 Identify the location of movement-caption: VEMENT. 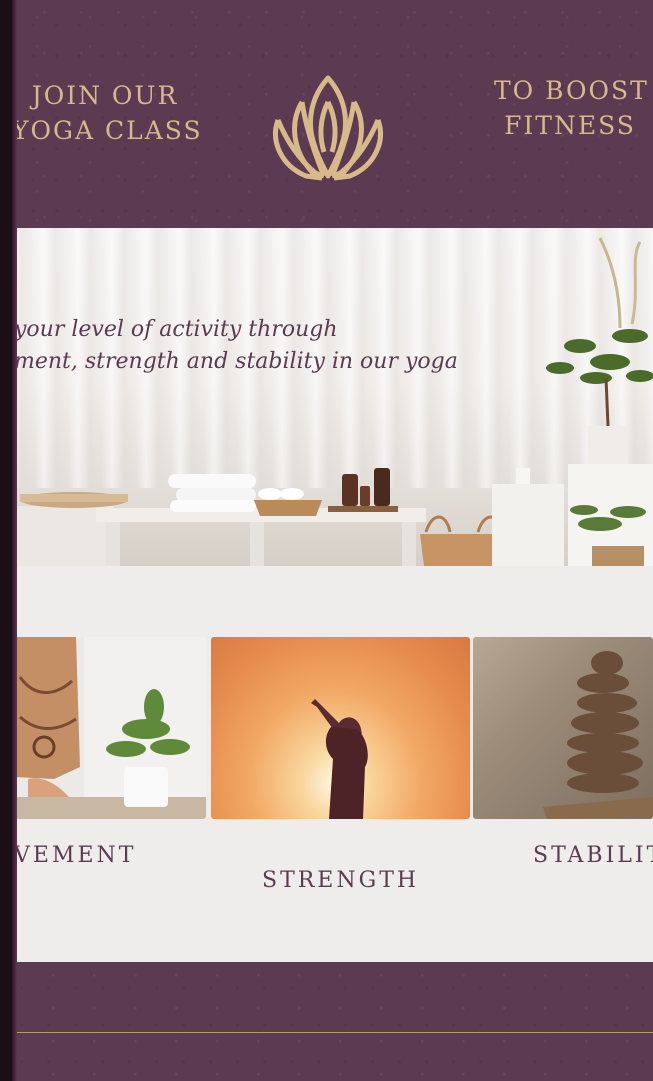
(75, 855).